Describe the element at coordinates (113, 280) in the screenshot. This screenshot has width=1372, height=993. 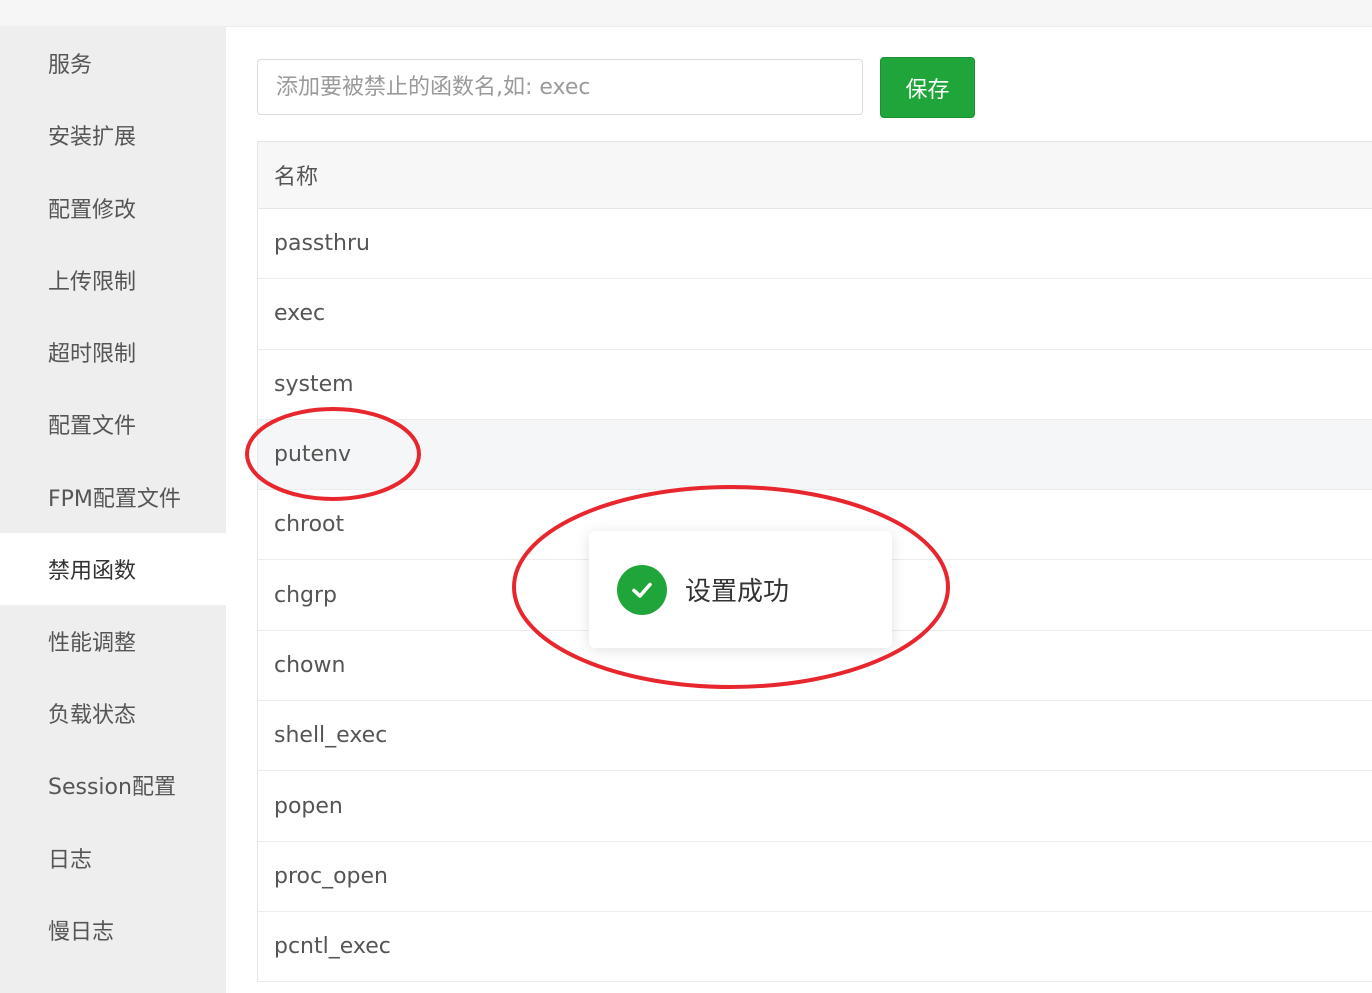
I see `sidebar-item-upload-limit: 上传限制` at that location.